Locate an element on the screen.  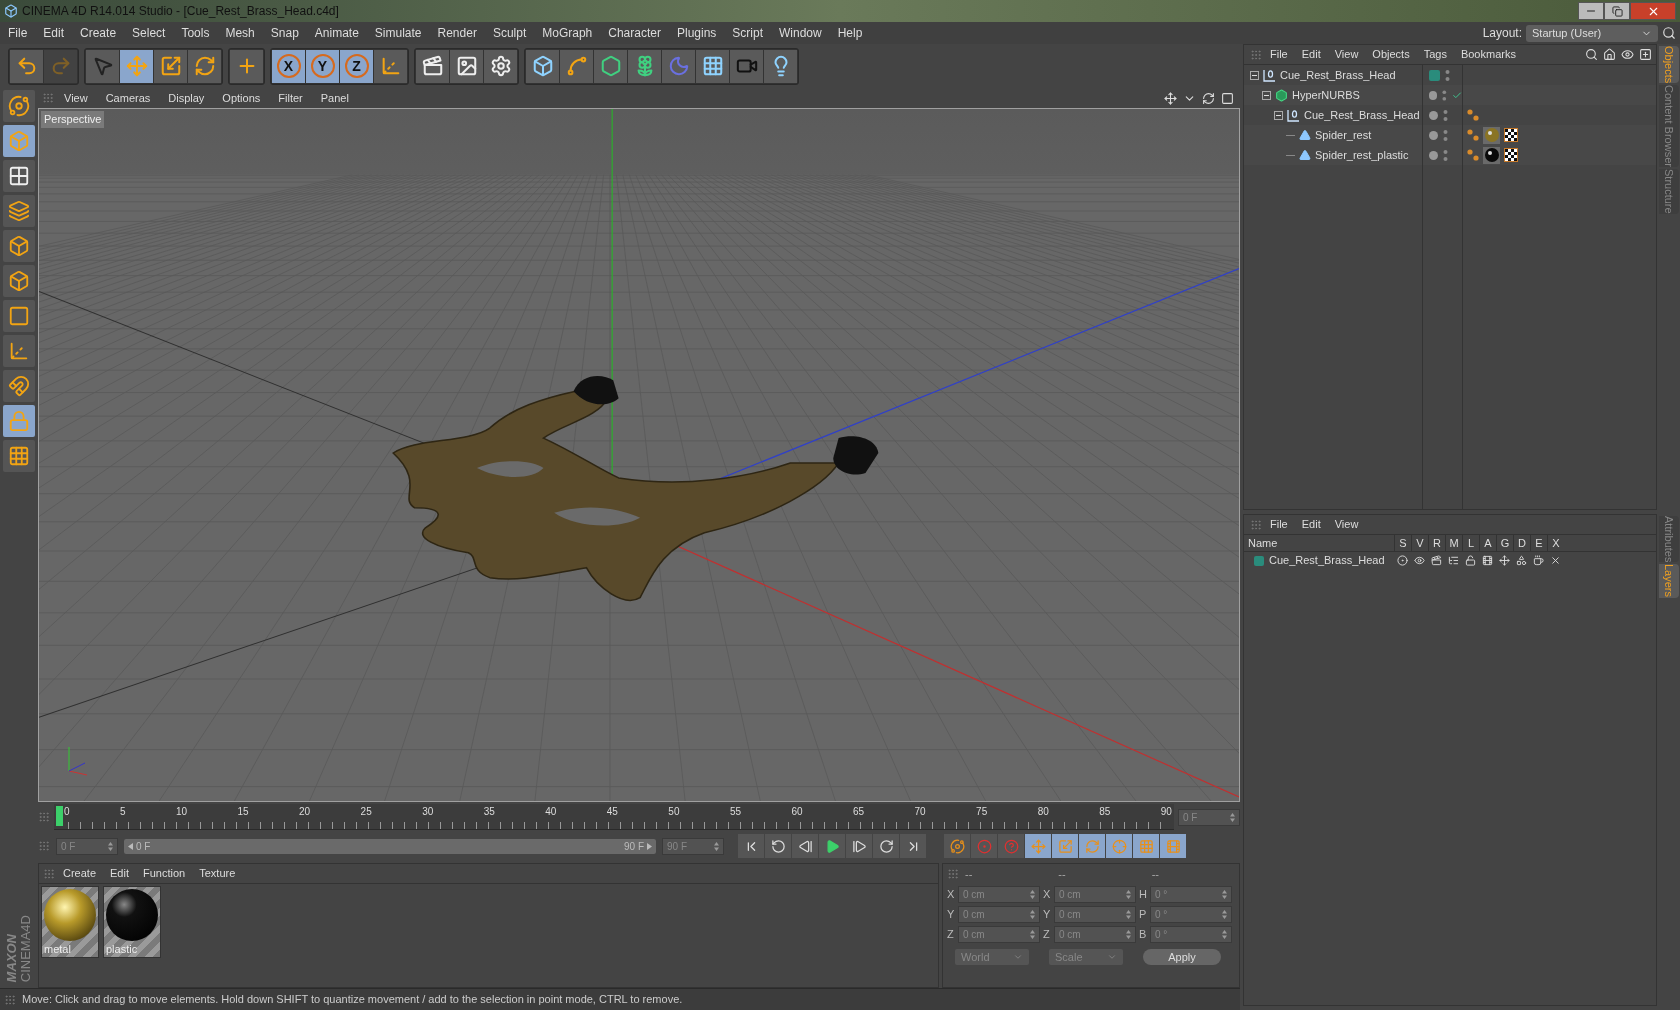
object-manager-menu-item: Objects is located at coordinates (1391, 54).